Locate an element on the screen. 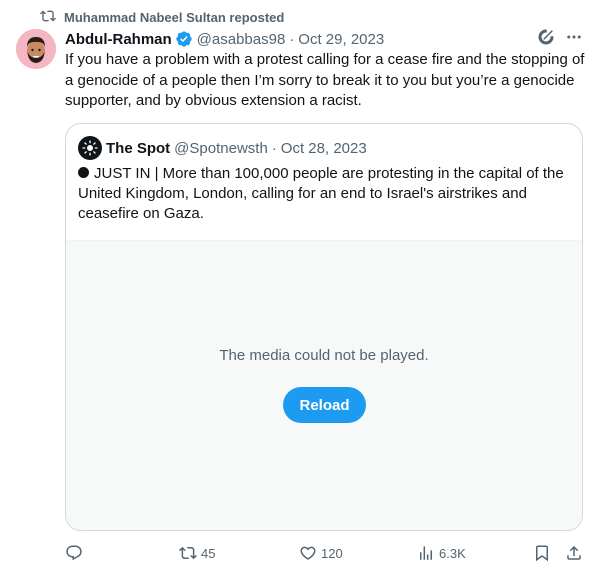 The height and width of the screenshot is (575, 599). black-circle-icon is located at coordinates (83, 172).